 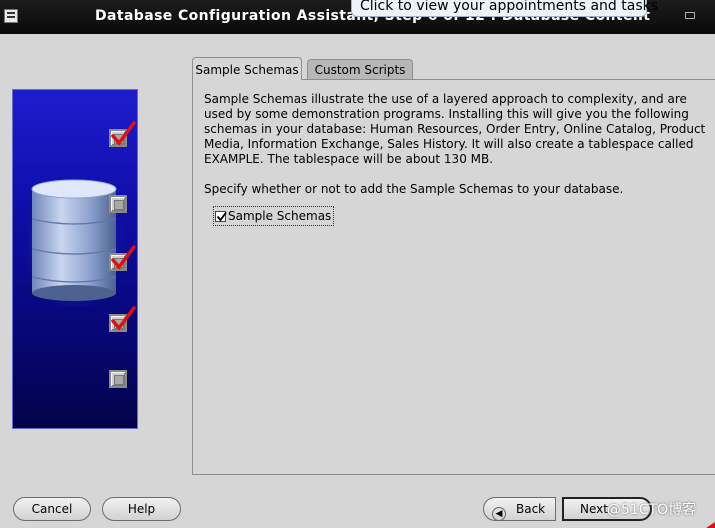 I want to click on back-button: ◀ Back, so click(x=519, y=509).